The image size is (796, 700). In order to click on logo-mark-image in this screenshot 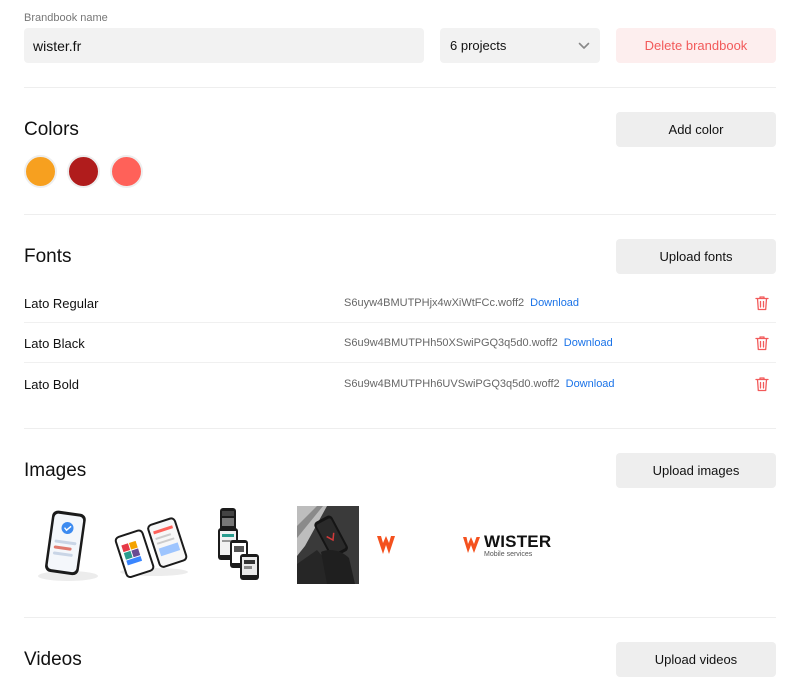, I will do `click(386, 545)`.